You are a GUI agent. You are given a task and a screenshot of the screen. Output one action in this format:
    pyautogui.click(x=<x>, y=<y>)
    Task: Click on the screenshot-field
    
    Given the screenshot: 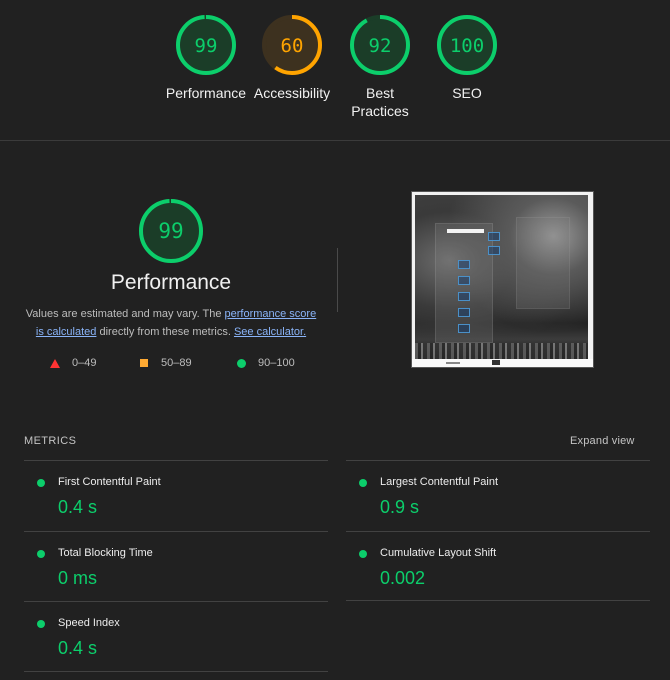 What is the action you would take?
    pyautogui.click(x=465, y=231)
    